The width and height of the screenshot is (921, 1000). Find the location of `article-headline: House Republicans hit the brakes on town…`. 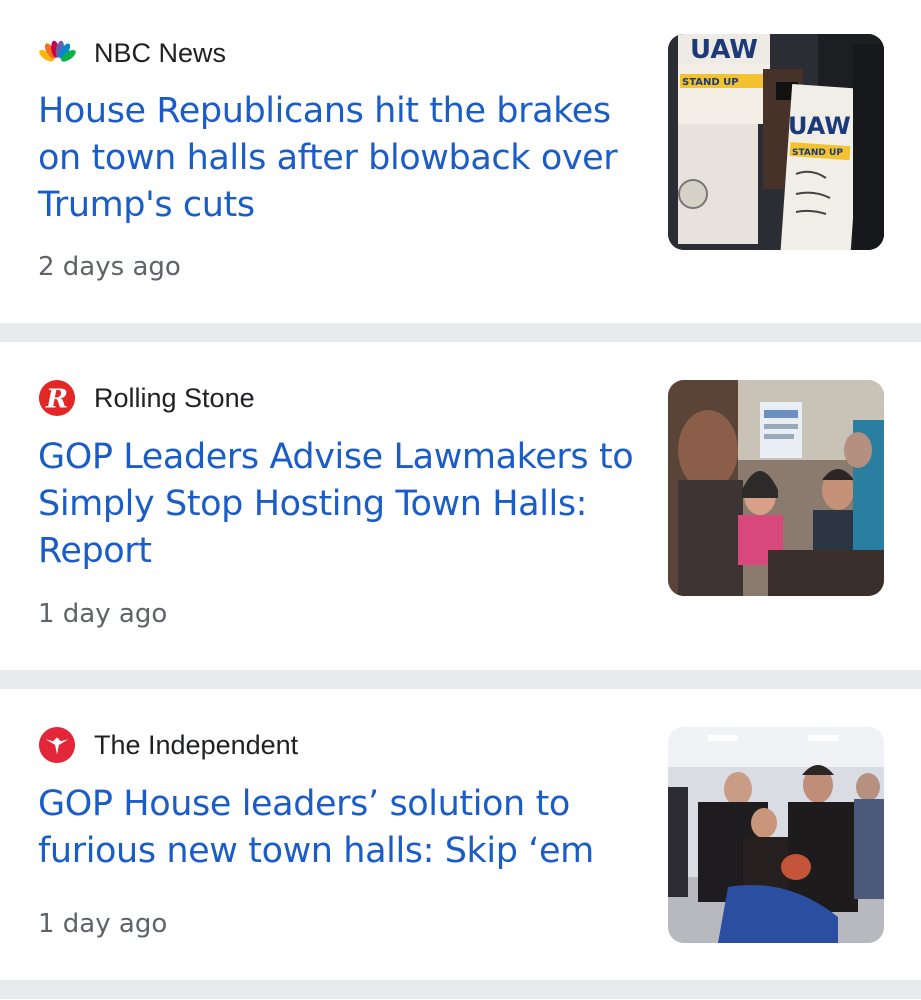

article-headline: House Republicans hit the brakes on town… is located at coordinates (338, 158).